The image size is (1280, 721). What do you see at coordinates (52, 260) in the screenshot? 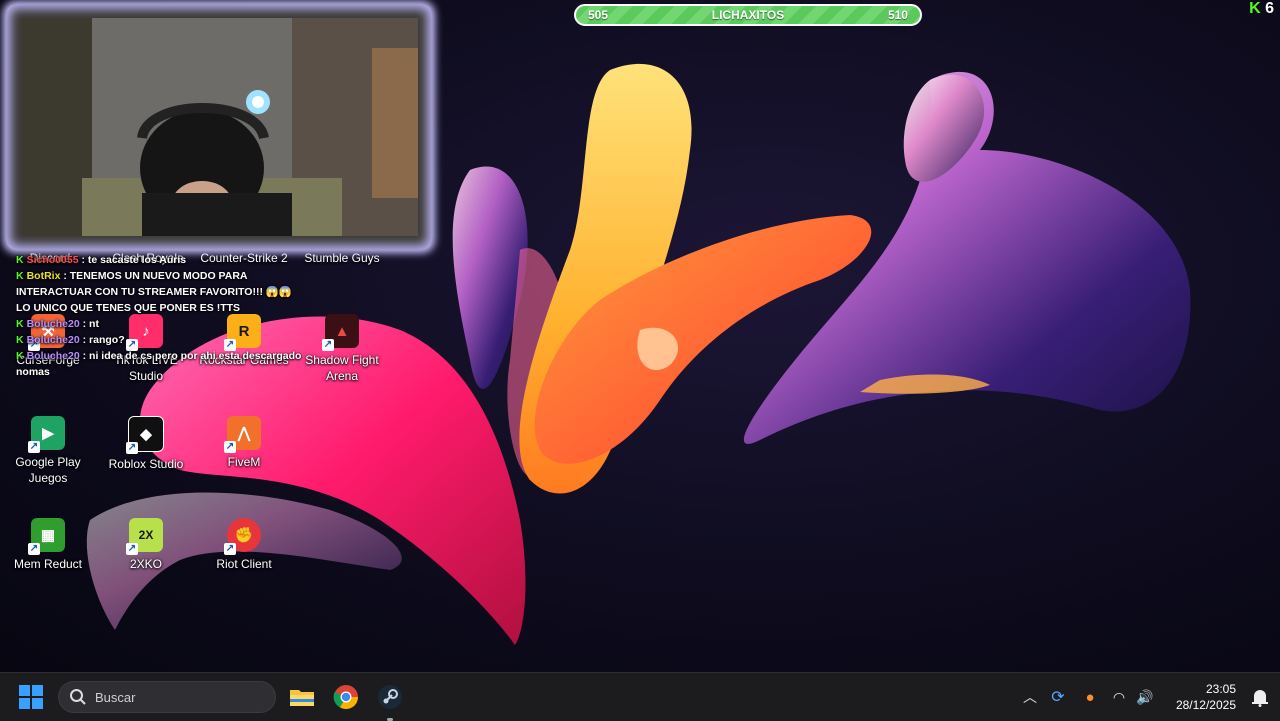
I see `chat-username: Sicho0055` at bounding box center [52, 260].